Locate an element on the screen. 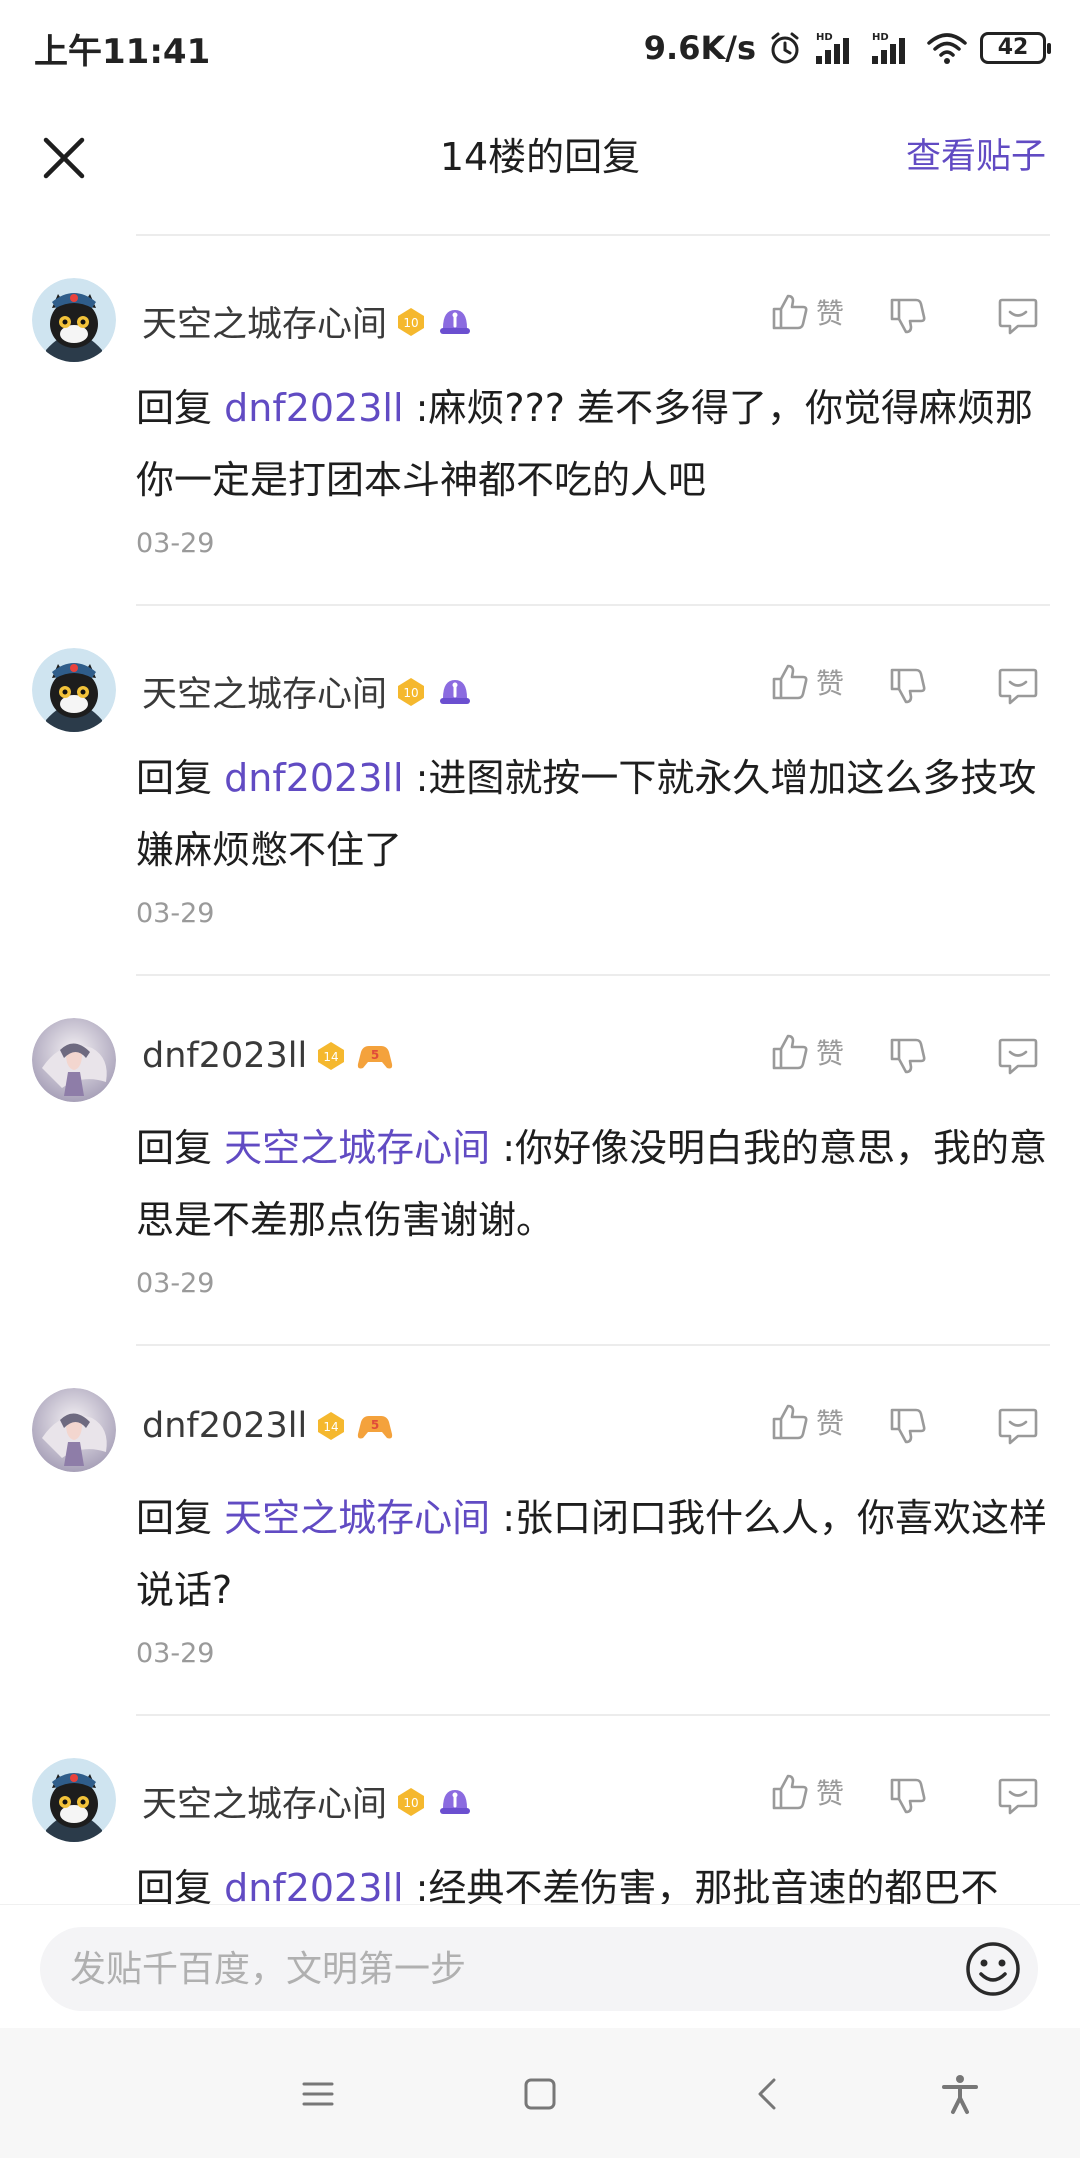 The width and height of the screenshot is (1080, 2158). status-bar: 上午11:41 9.6K/s HD HD 42 is located at coordinates (540, 48).